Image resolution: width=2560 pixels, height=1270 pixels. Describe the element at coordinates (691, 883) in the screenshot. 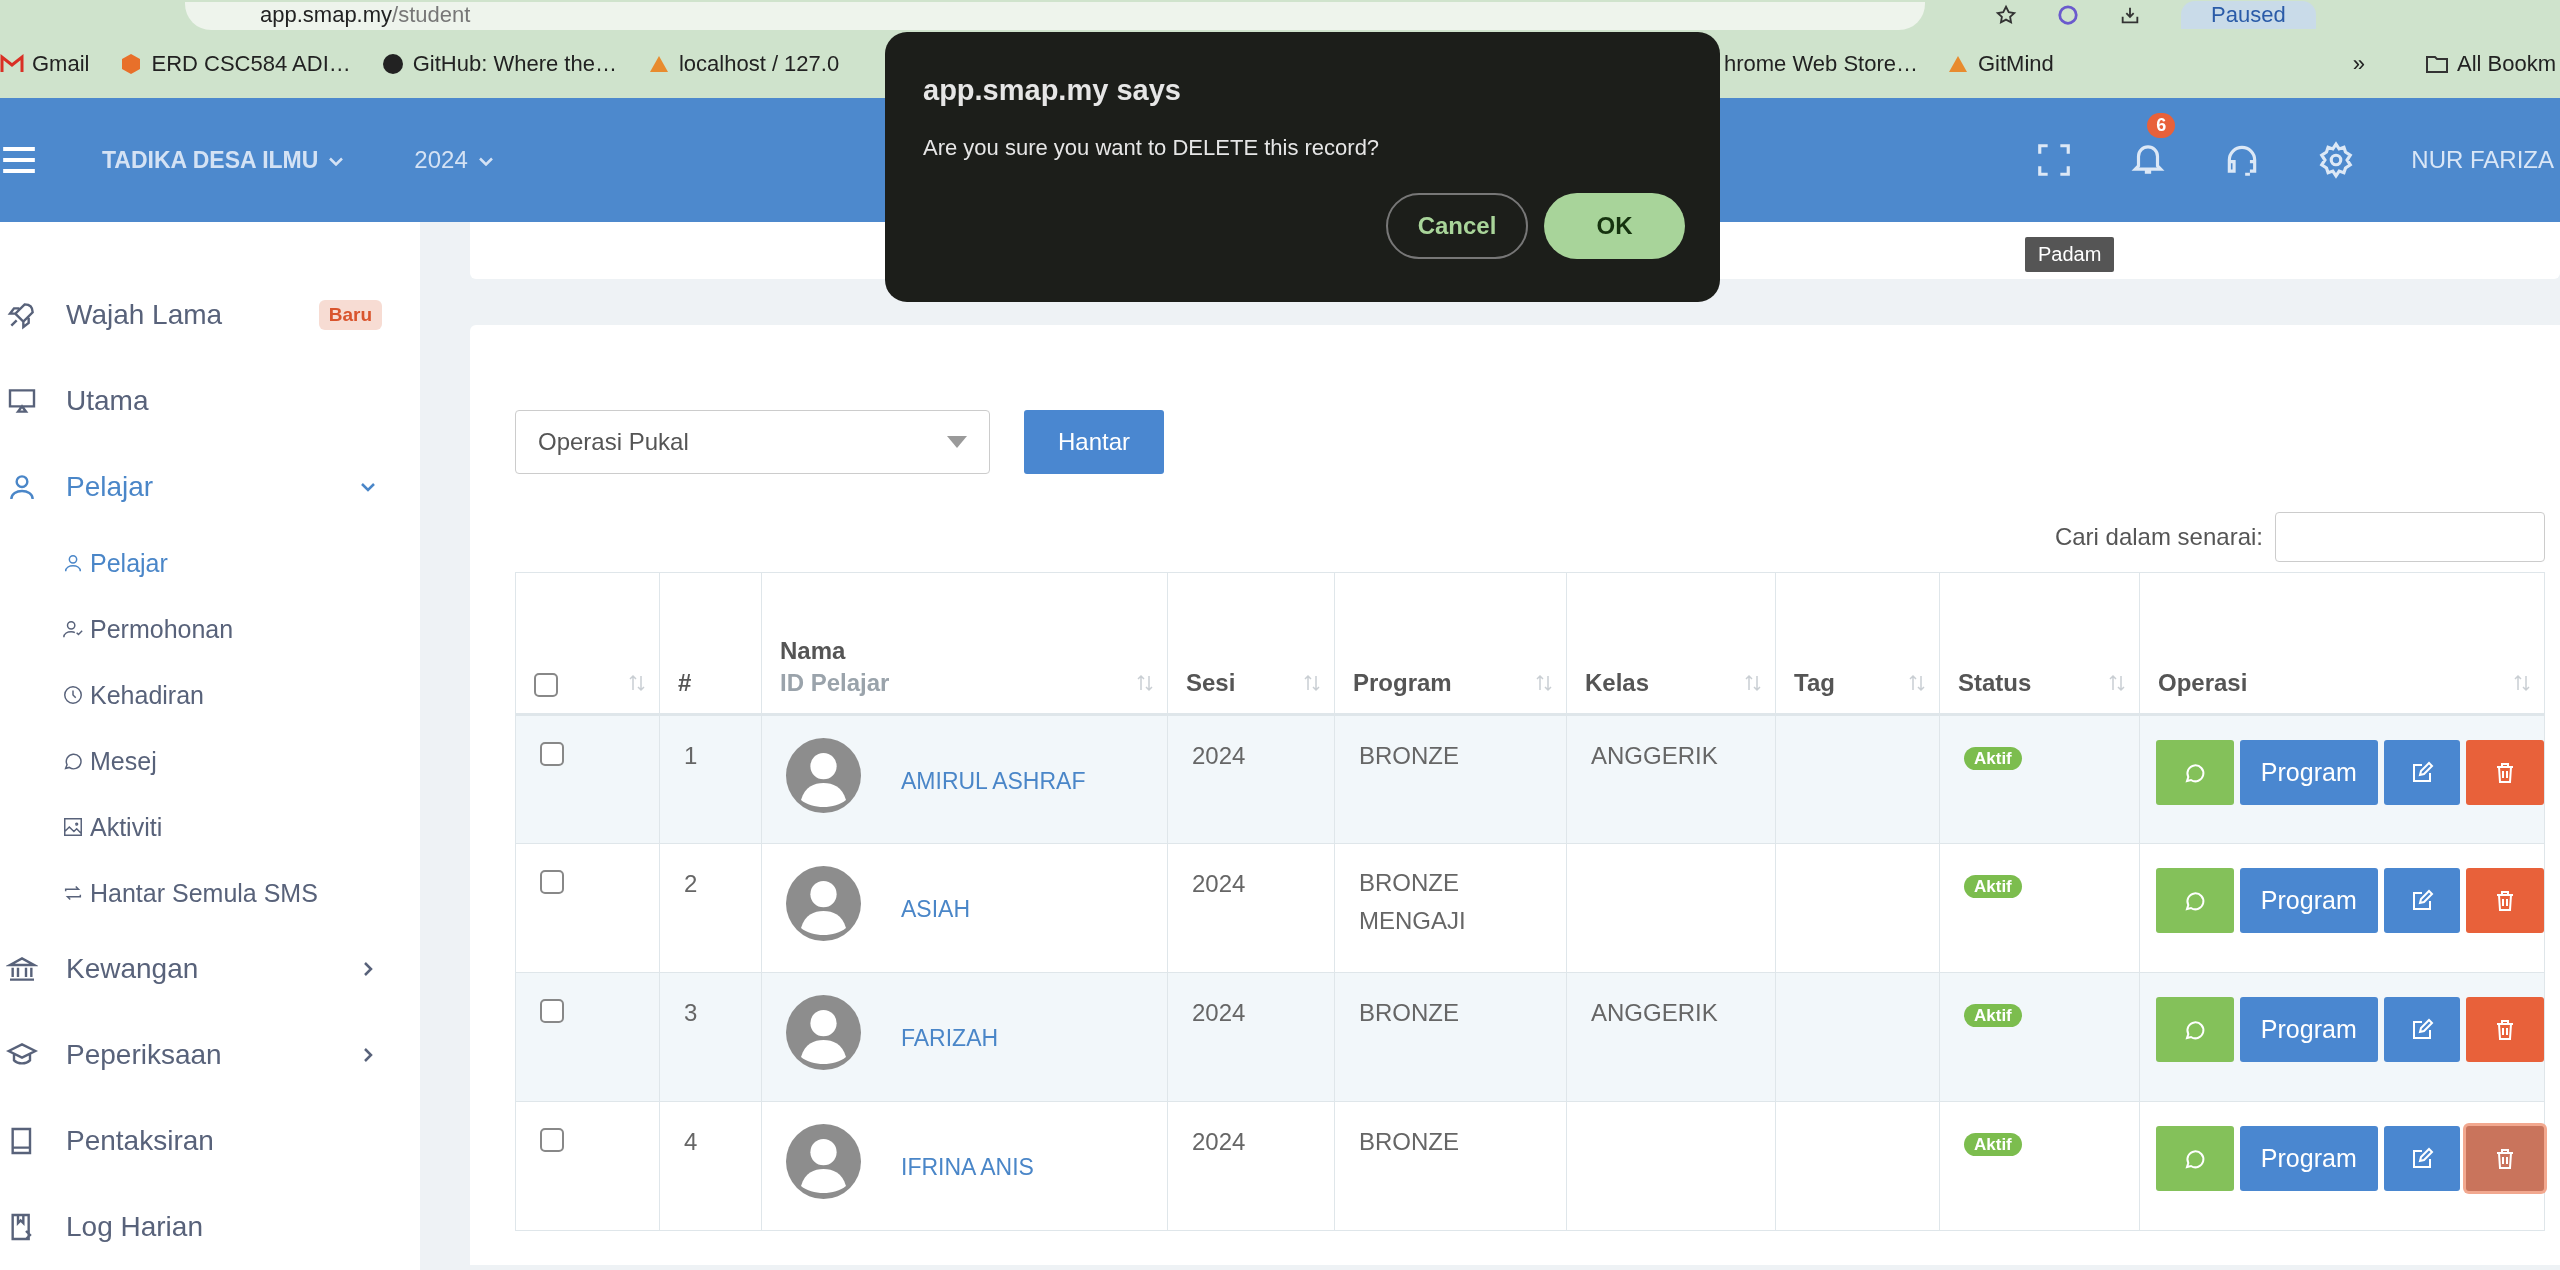

I see `row-number: 2` at that location.